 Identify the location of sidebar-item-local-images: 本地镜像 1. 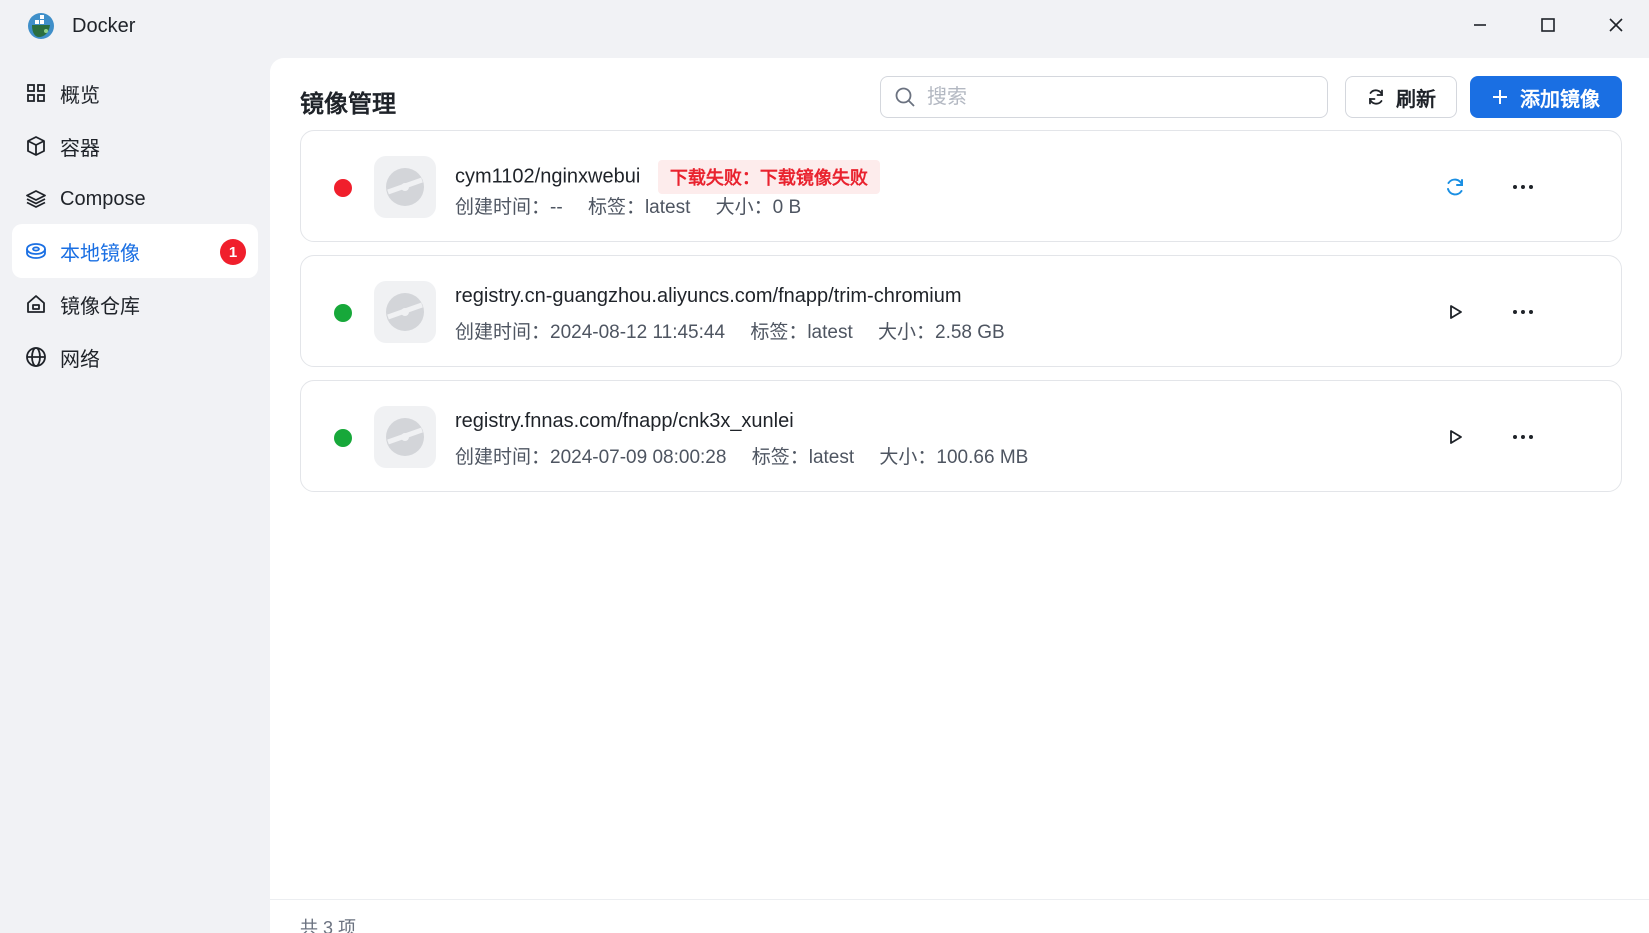
(135, 251).